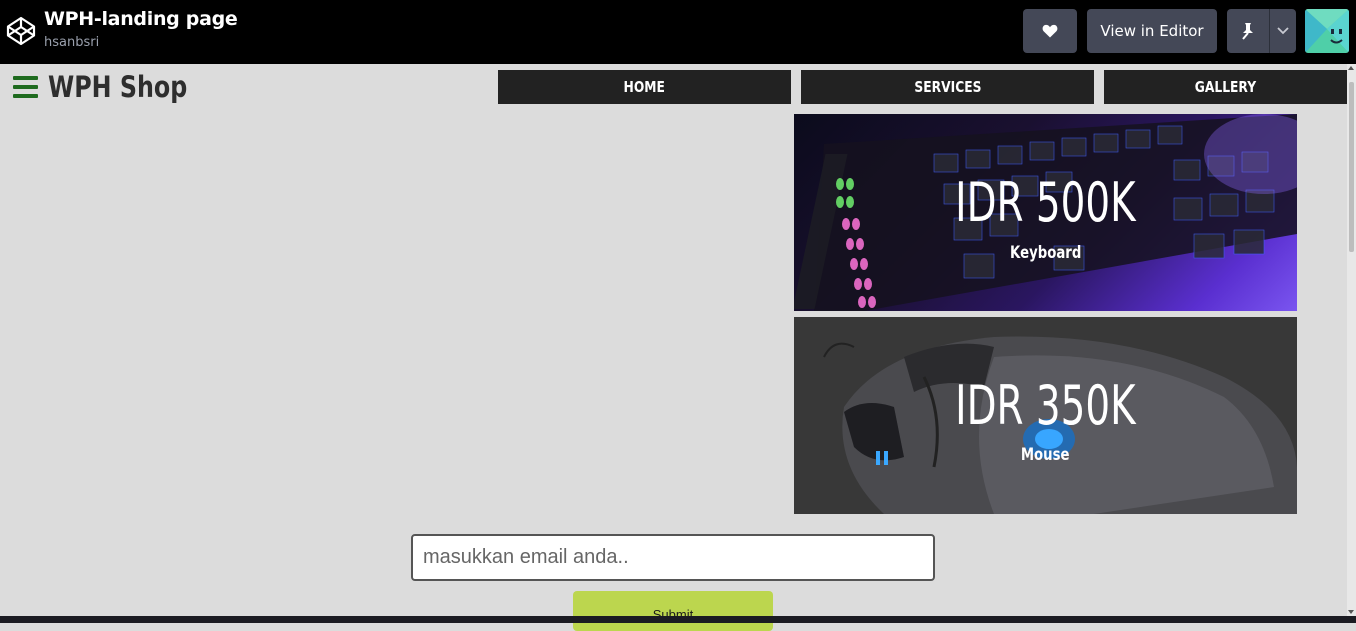 The image size is (1356, 631). I want to click on nav-gallery-label: GALLERY, so click(1225, 87).